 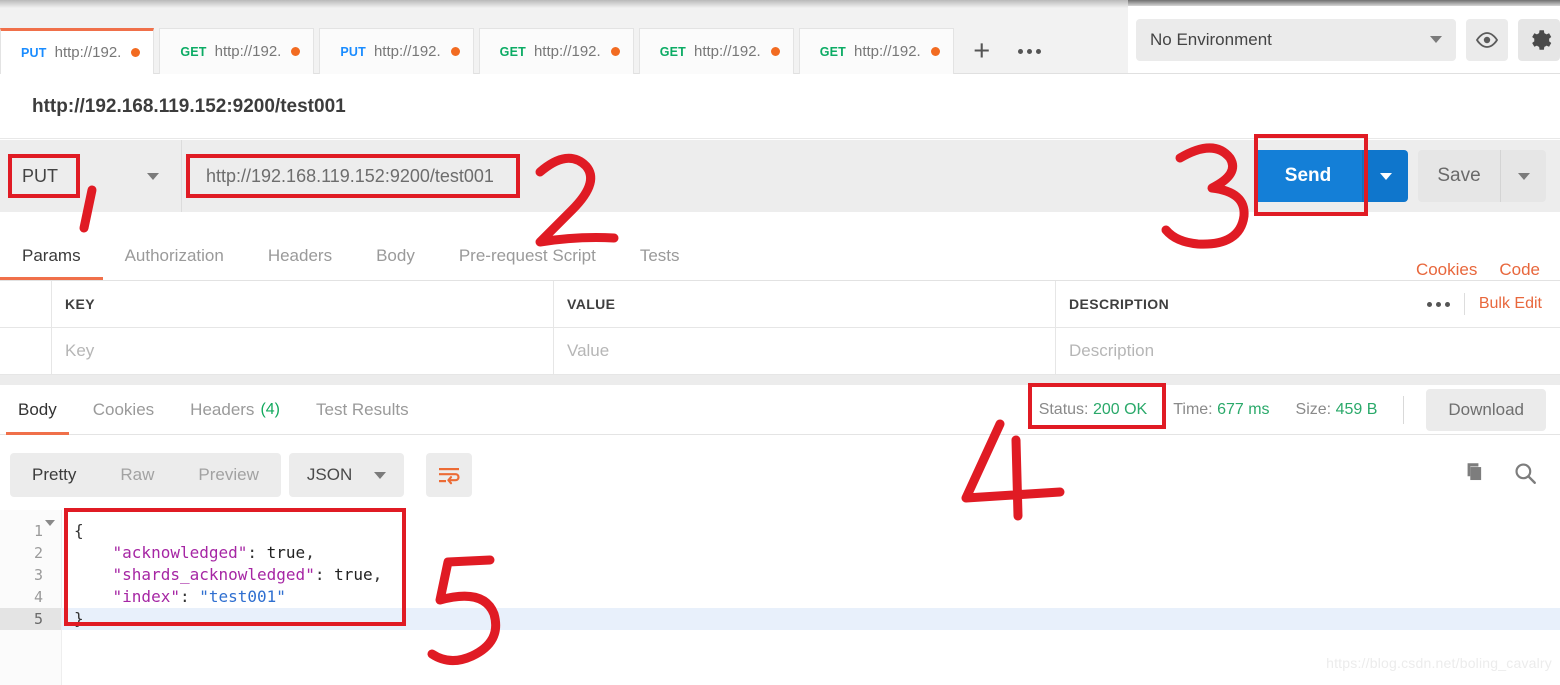 I want to click on send-button: Send, so click(x=1308, y=176).